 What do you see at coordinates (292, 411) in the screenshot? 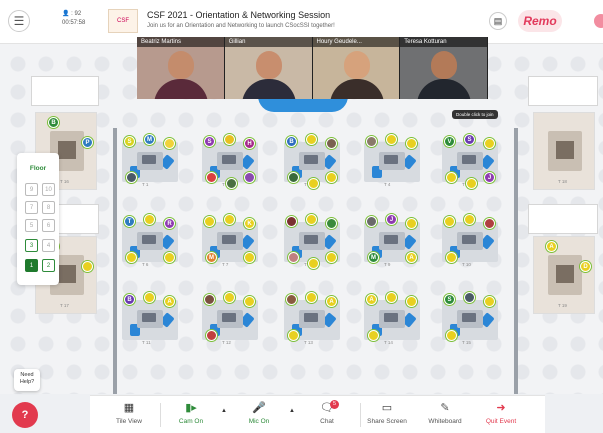
I see `mic-options-caret-icon: ▲` at bounding box center [292, 411].